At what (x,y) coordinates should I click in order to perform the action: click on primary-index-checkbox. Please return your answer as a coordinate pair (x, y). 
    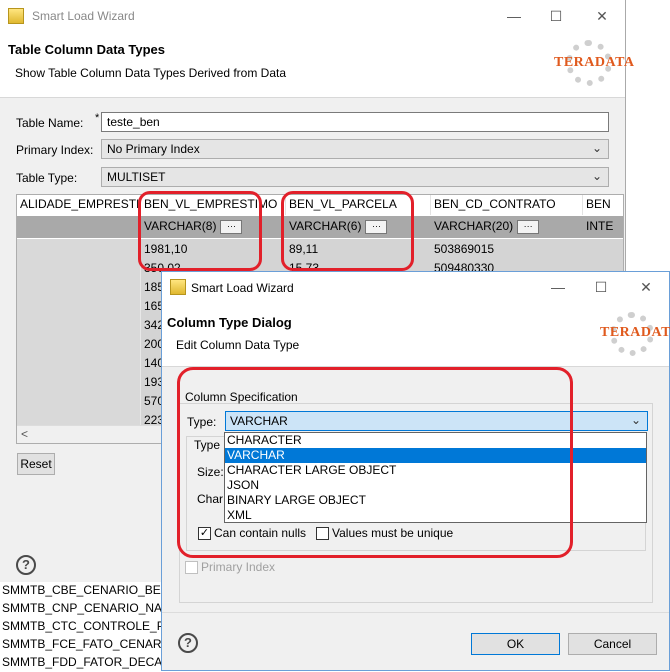
    Looking at the image, I should click on (191, 567).